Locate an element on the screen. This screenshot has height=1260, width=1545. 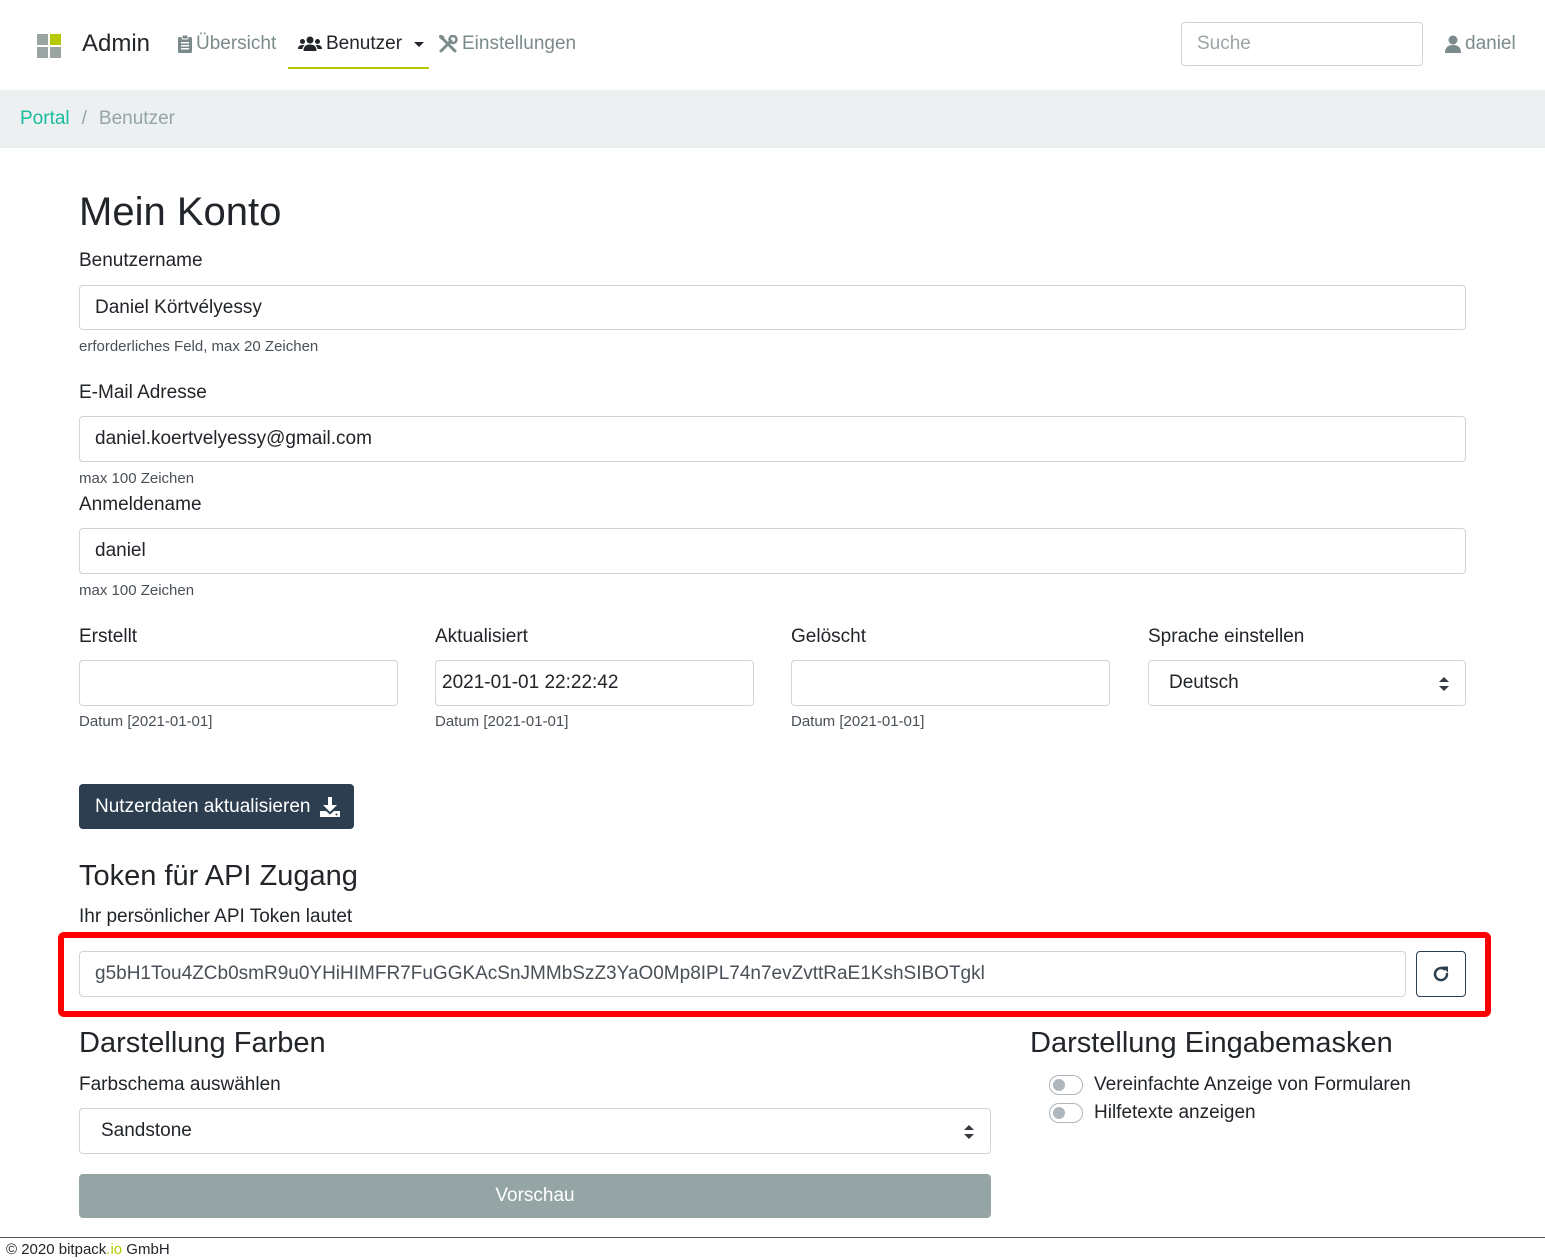
email-label: E-Mail Adresse is located at coordinates (143, 392).